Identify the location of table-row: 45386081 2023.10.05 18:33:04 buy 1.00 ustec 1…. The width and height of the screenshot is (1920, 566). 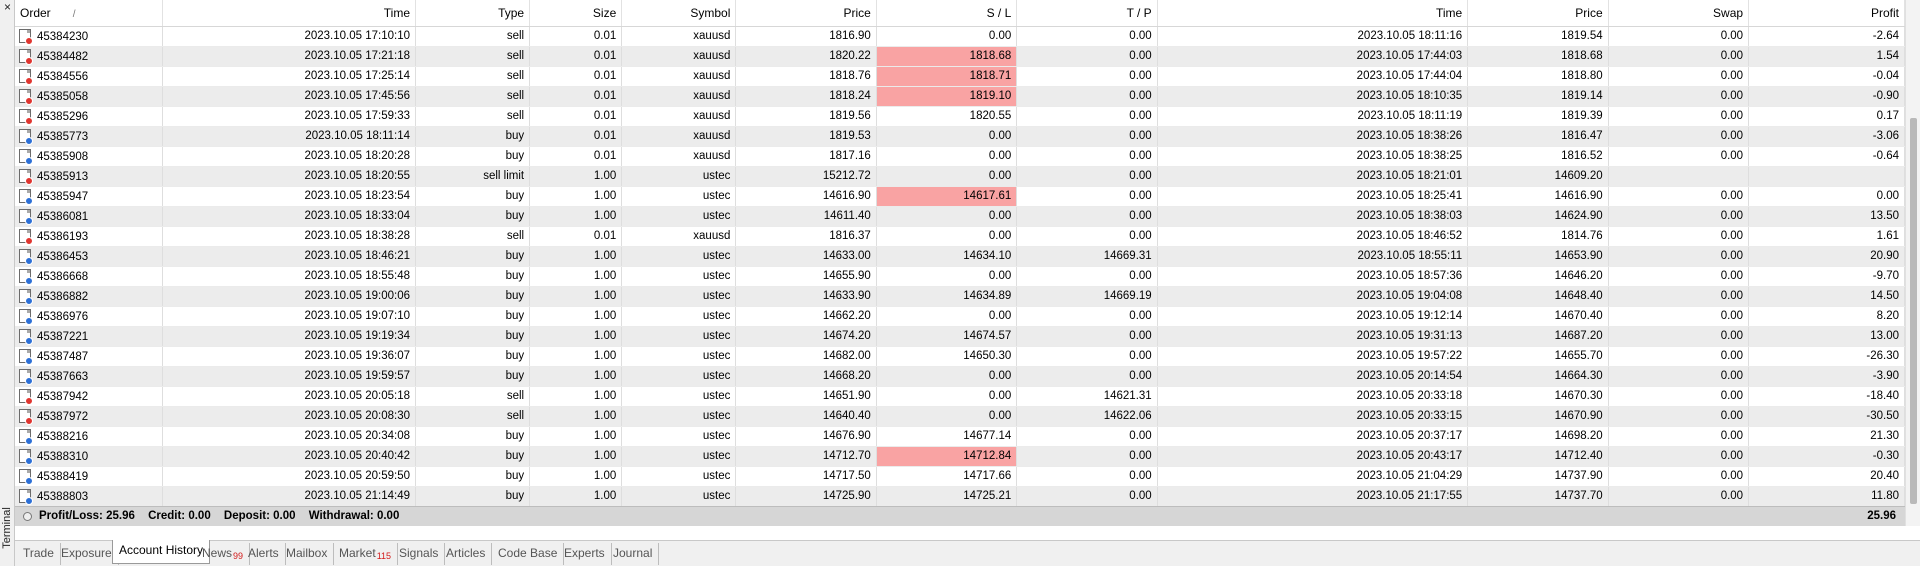
(960, 216).